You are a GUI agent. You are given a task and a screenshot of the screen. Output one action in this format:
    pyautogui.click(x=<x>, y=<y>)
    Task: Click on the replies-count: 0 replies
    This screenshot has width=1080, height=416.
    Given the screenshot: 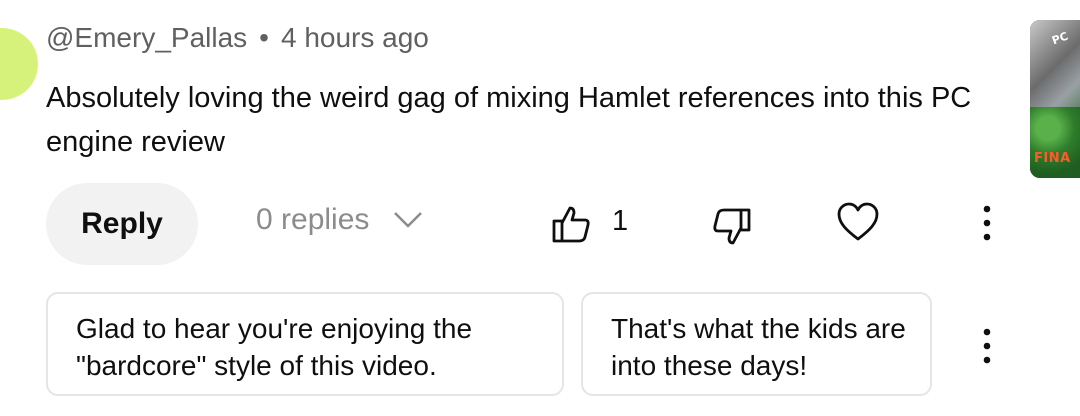 What is the action you would take?
    pyautogui.click(x=313, y=219)
    